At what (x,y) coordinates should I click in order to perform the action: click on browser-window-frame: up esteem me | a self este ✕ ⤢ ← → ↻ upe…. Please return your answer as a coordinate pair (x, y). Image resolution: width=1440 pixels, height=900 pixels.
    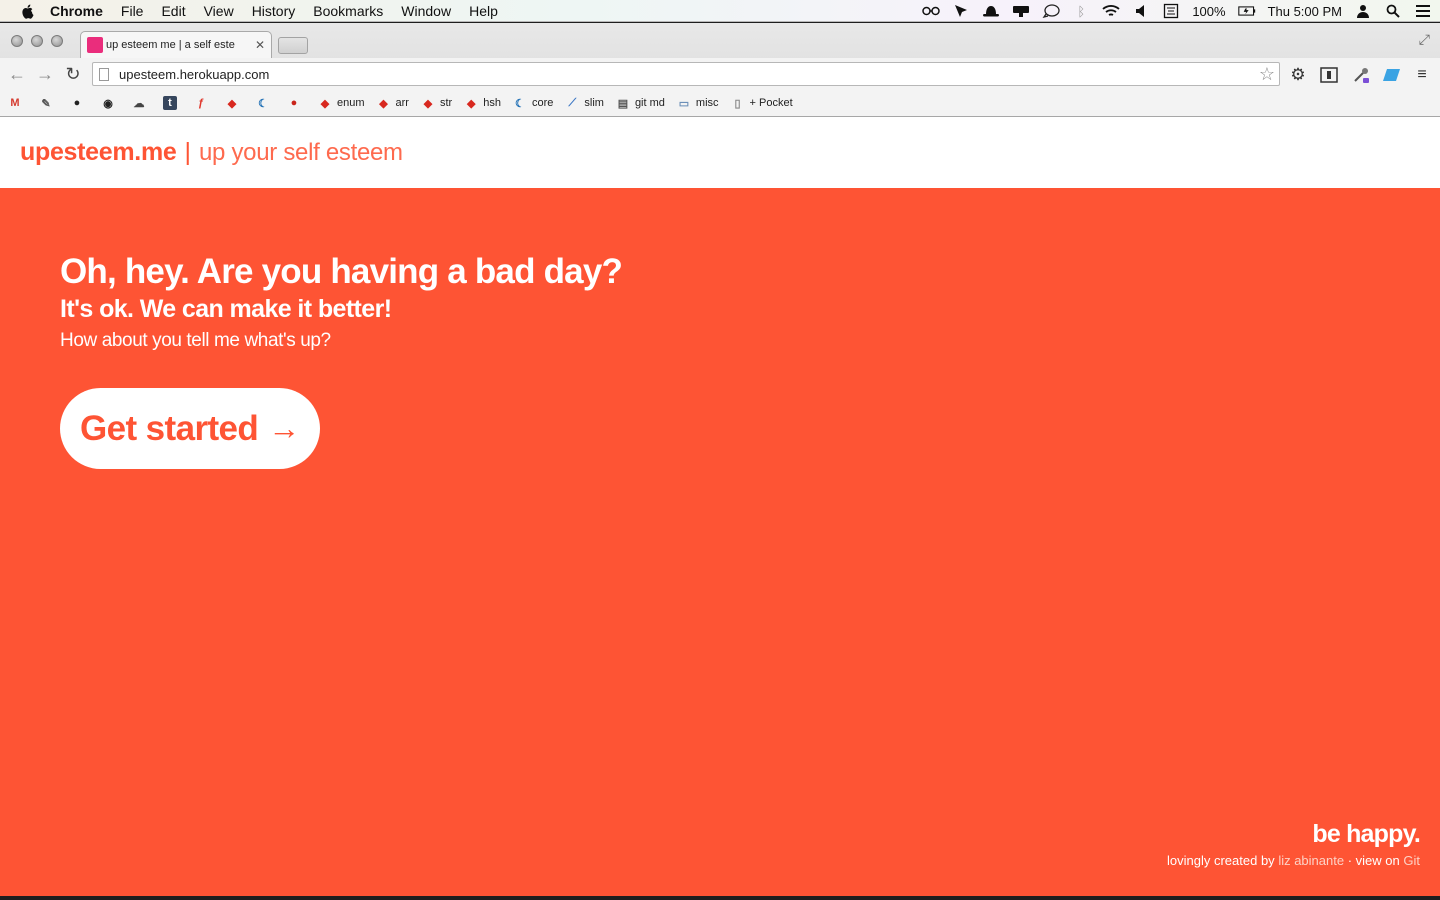
    Looking at the image, I should click on (720, 70).